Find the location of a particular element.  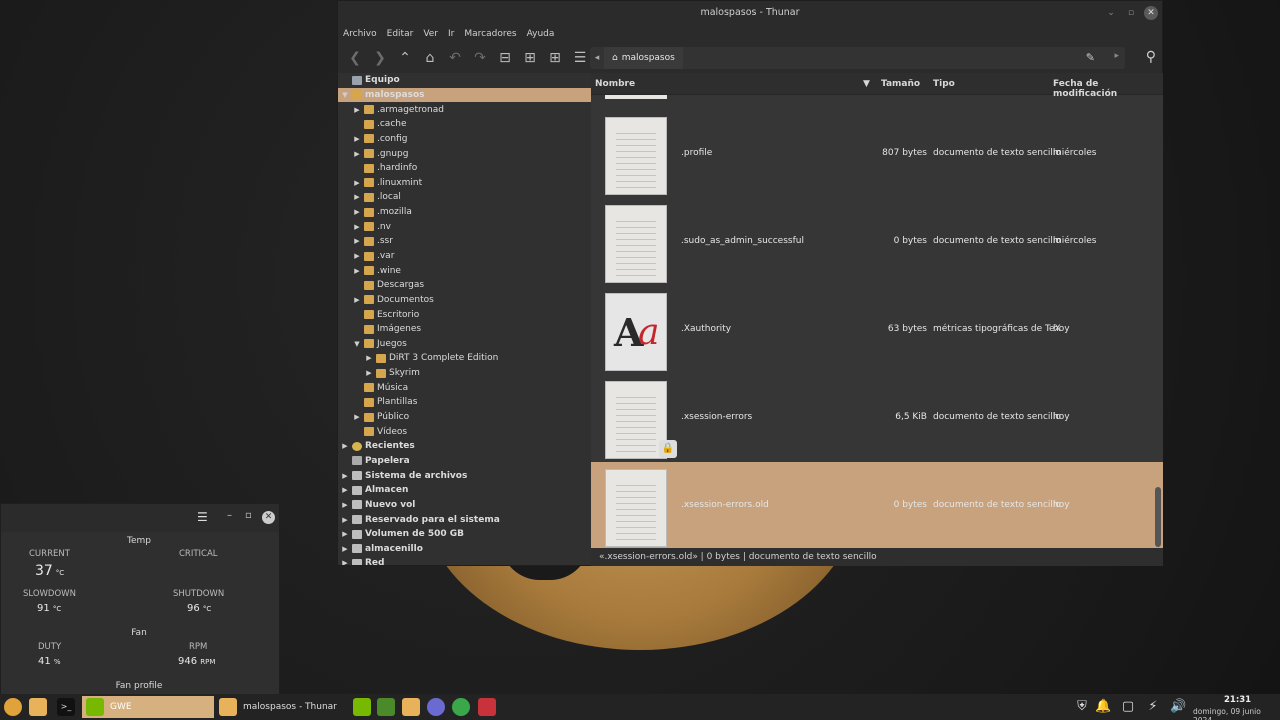

column-type: Tipo is located at coordinates (944, 84).